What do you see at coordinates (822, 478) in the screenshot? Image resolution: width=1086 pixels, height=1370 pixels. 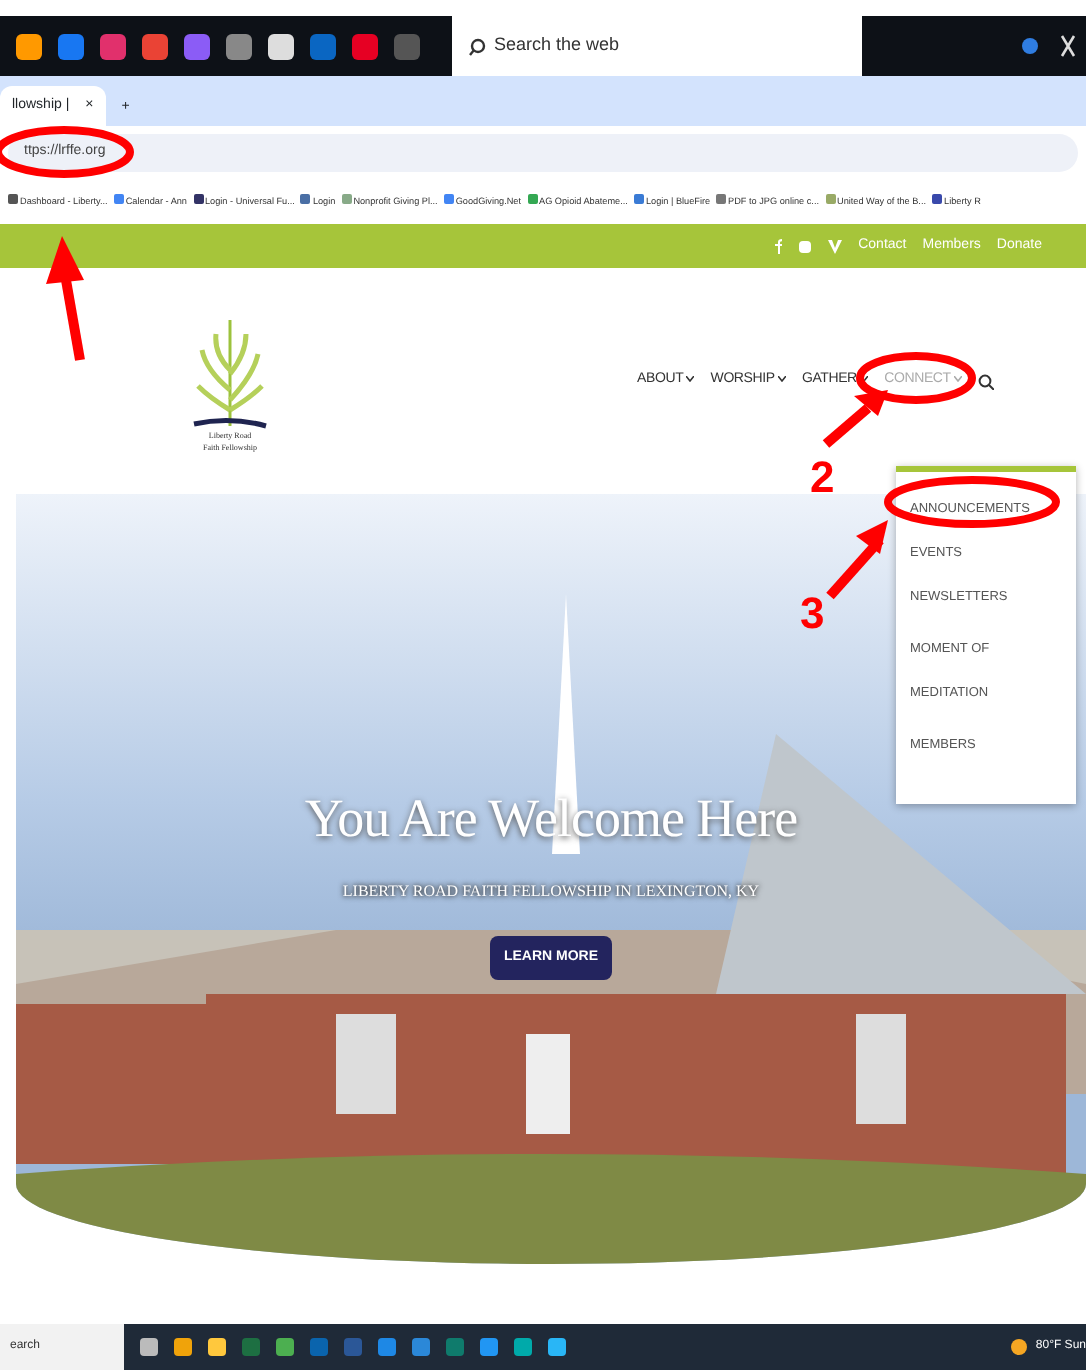 I see `annotation-number: 2` at bounding box center [822, 478].